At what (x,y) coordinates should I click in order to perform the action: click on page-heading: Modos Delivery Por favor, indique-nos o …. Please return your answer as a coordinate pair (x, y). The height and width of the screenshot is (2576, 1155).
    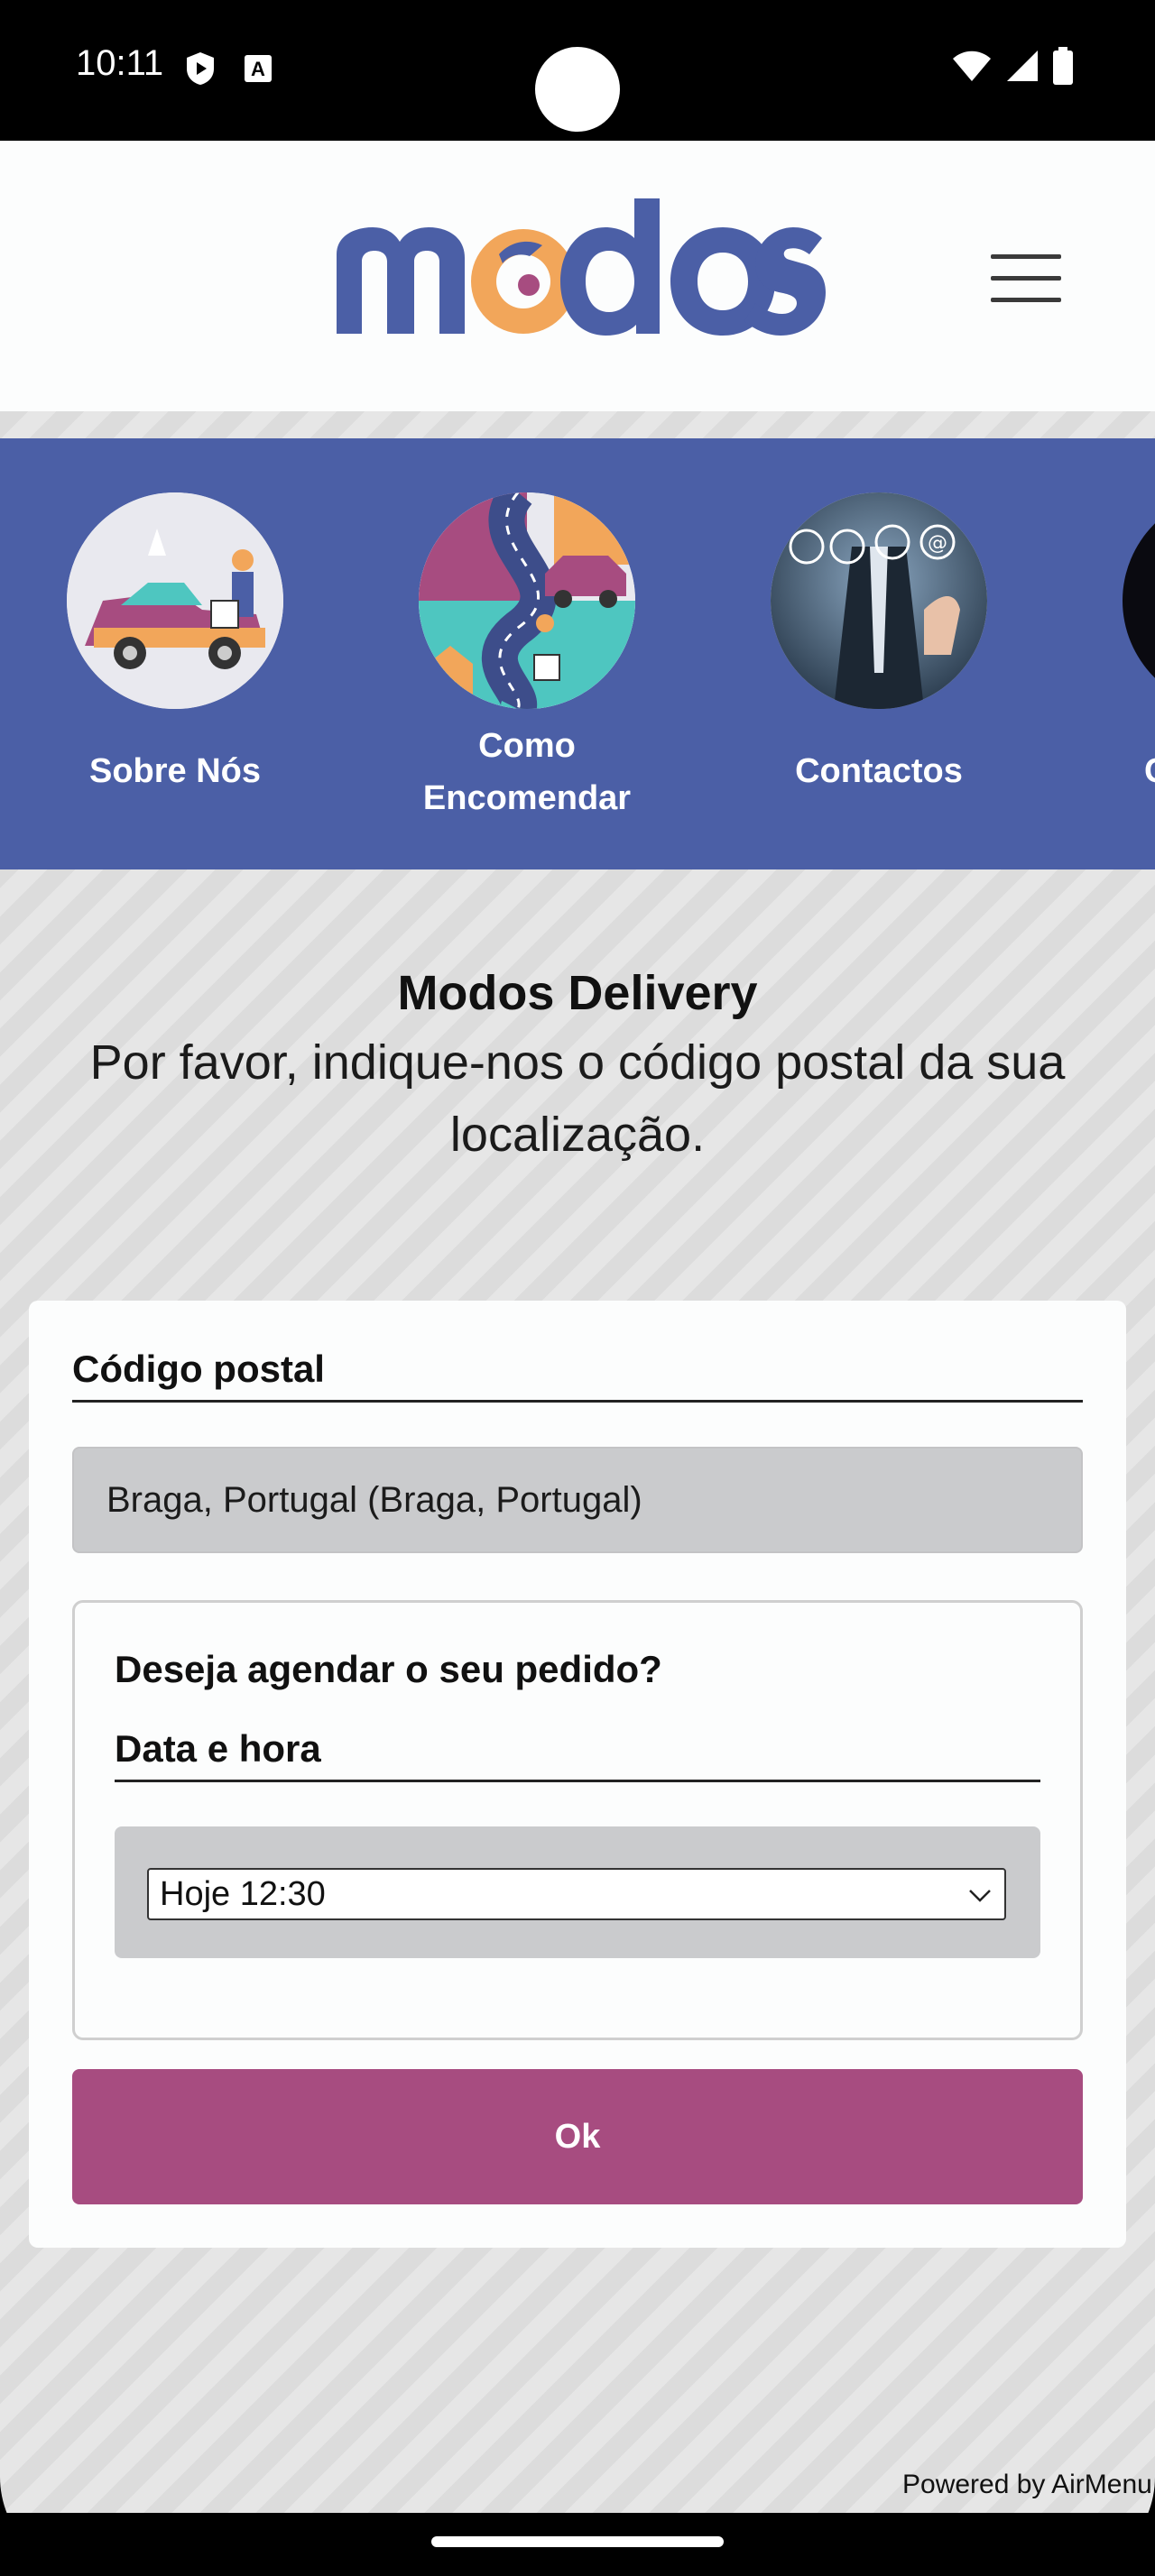
    Looking at the image, I should click on (577, 1068).